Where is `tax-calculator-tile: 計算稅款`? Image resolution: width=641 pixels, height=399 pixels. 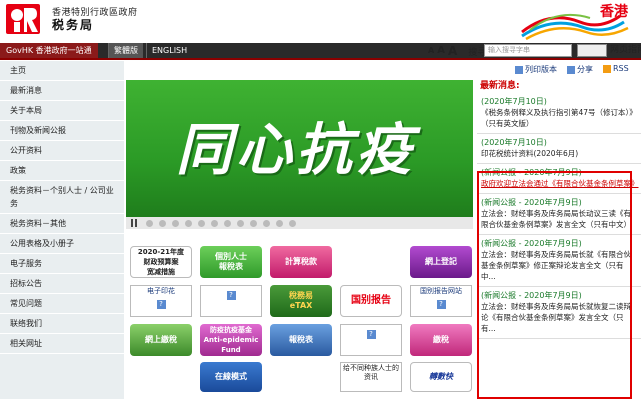
tax-calculator-tile: 計算稅款 is located at coordinates (301, 262).